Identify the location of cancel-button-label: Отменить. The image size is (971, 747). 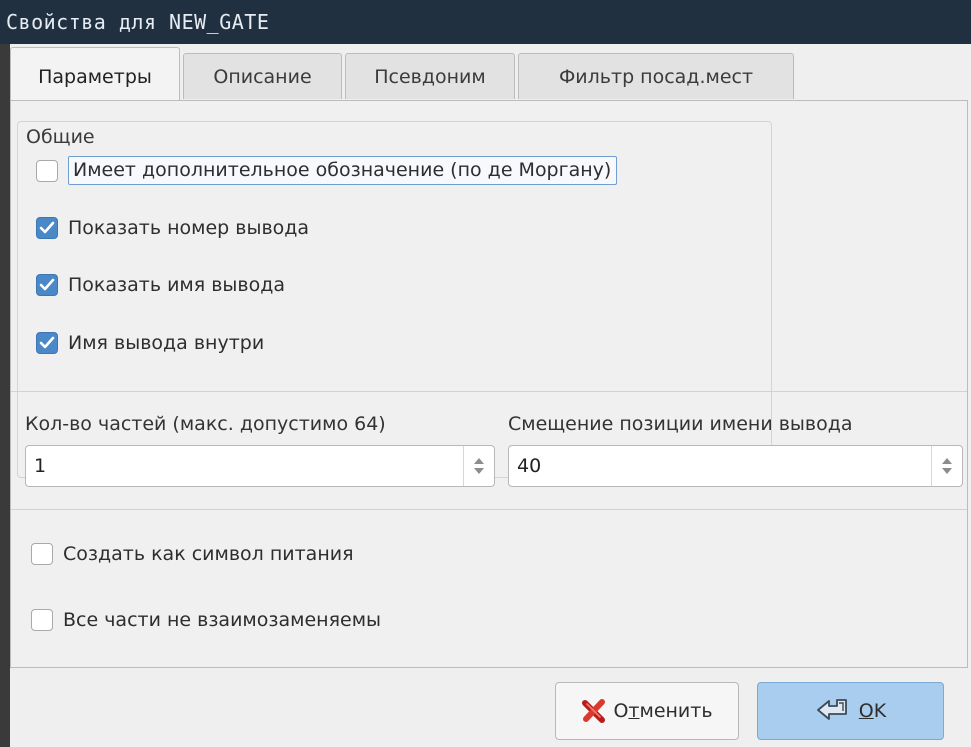
(663, 711).